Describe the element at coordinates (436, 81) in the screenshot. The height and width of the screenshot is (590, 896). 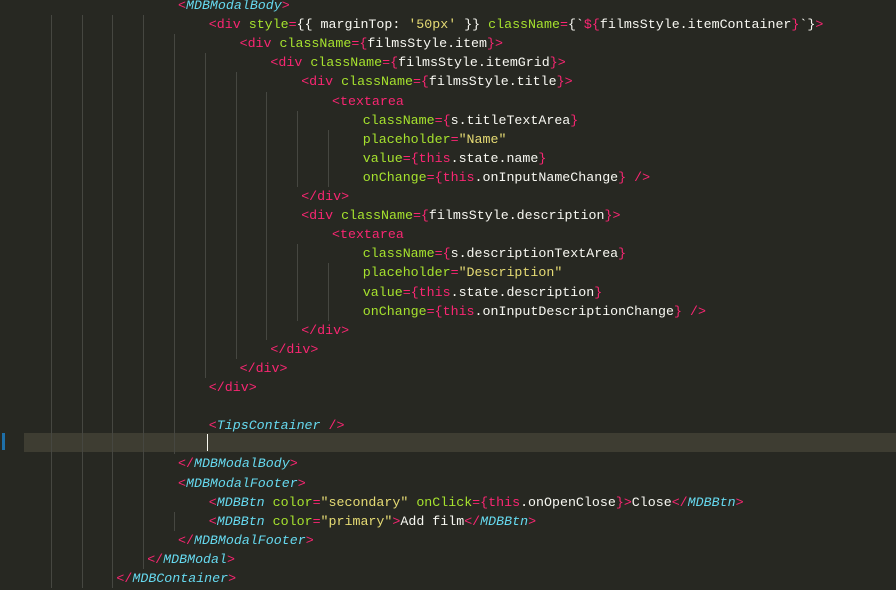
I see `code-line: <div className={filmsStyle.title}>` at that location.